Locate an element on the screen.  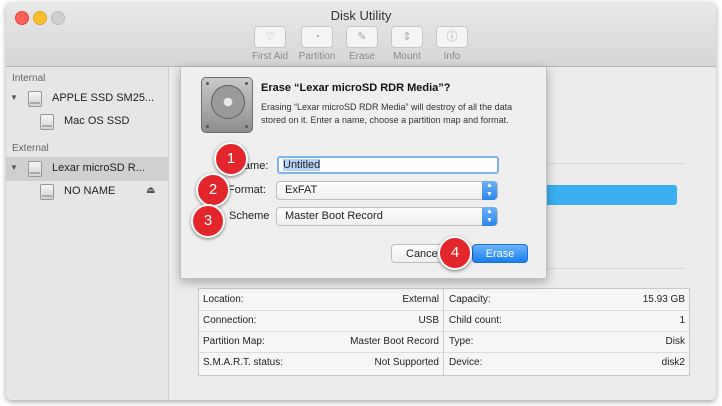
smart-status-value: Not Supported is located at coordinates (407, 362).